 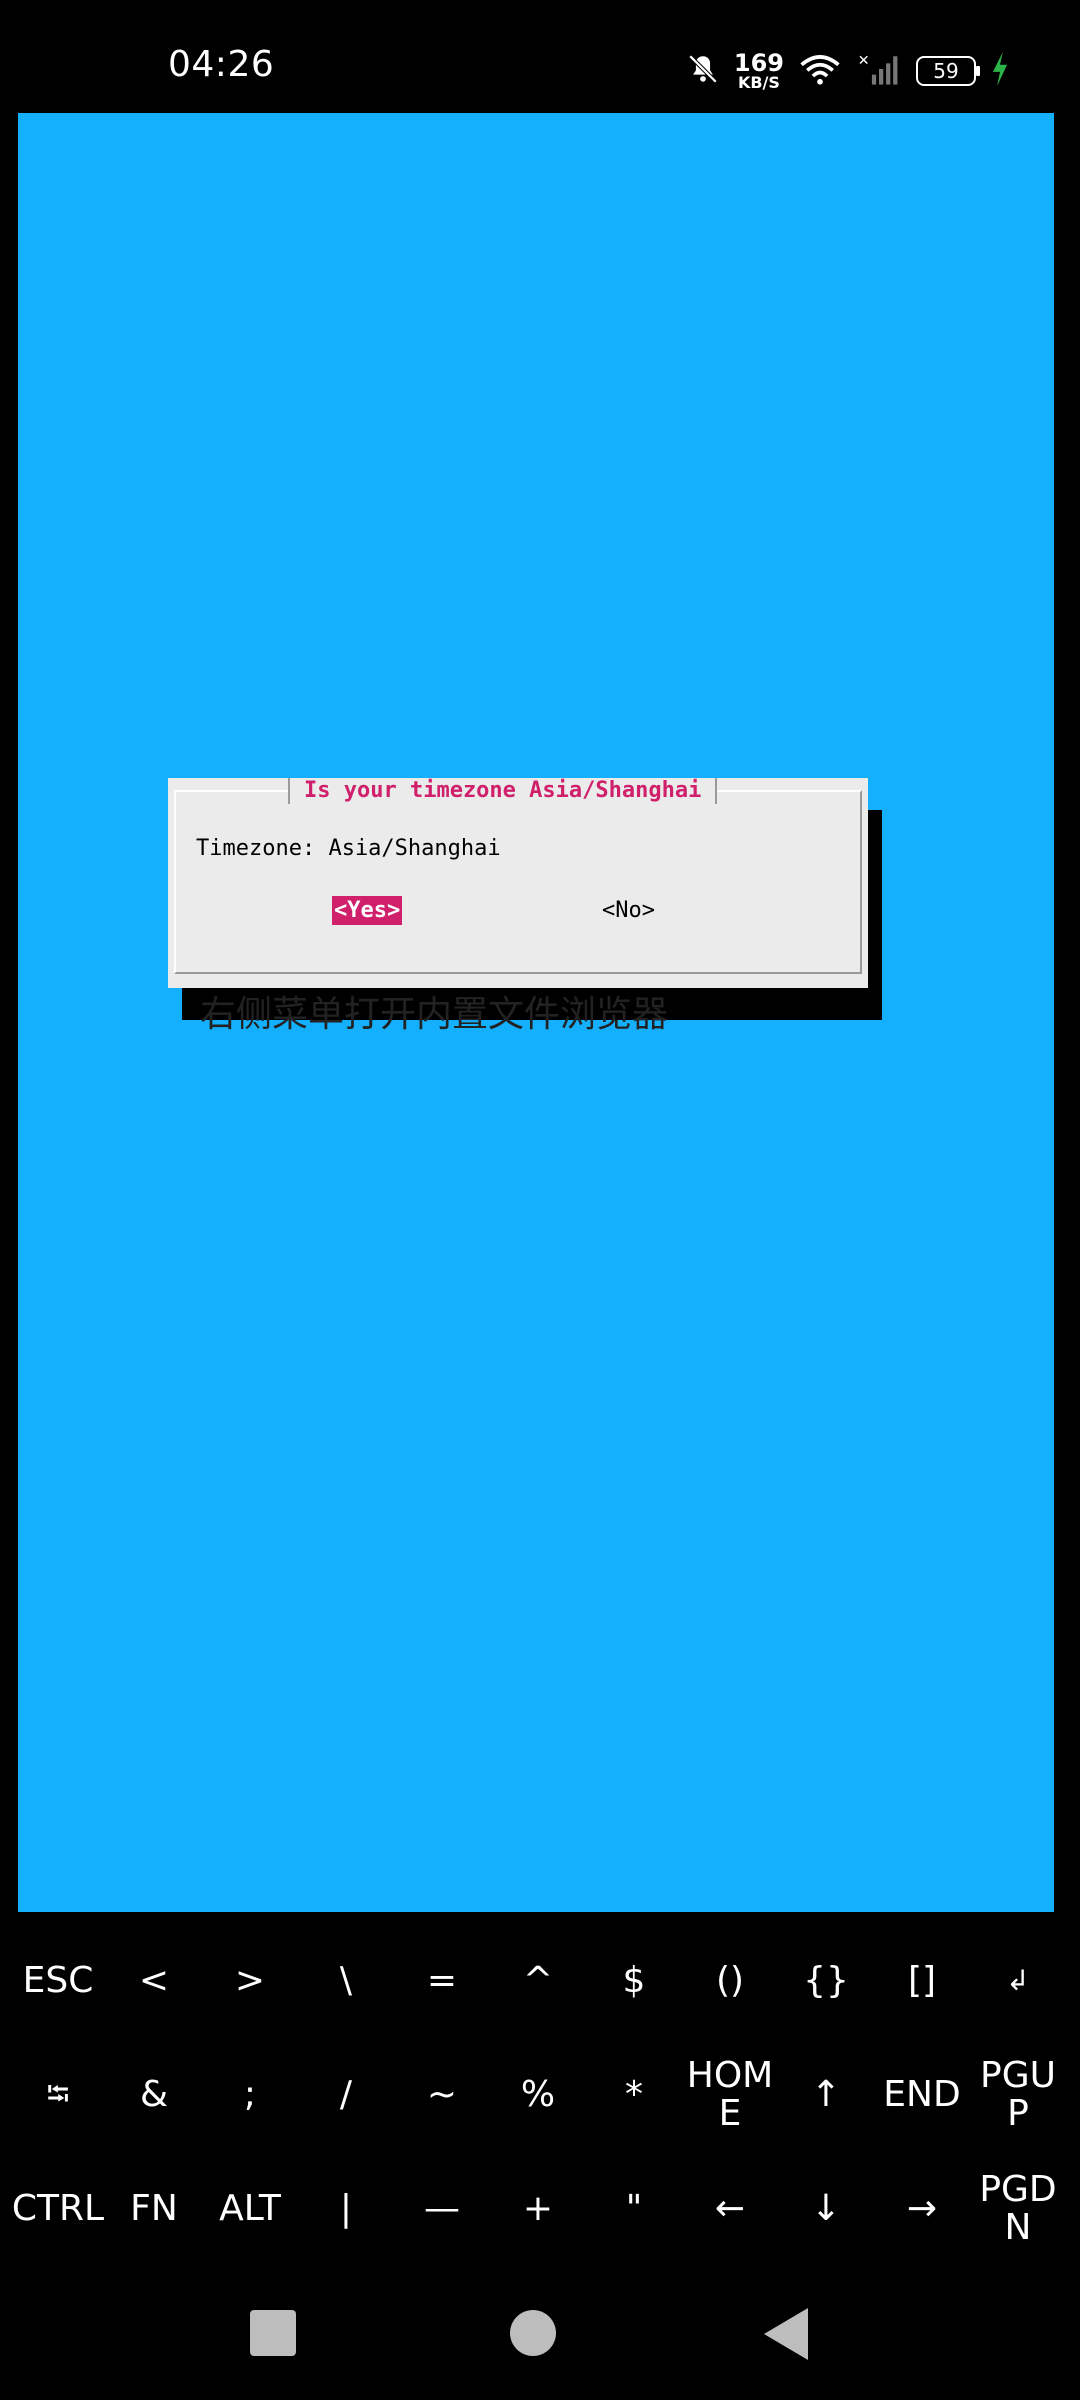 What do you see at coordinates (538, 2095) in the screenshot?
I see `key-percent: %` at bounding box center [538, 2095].